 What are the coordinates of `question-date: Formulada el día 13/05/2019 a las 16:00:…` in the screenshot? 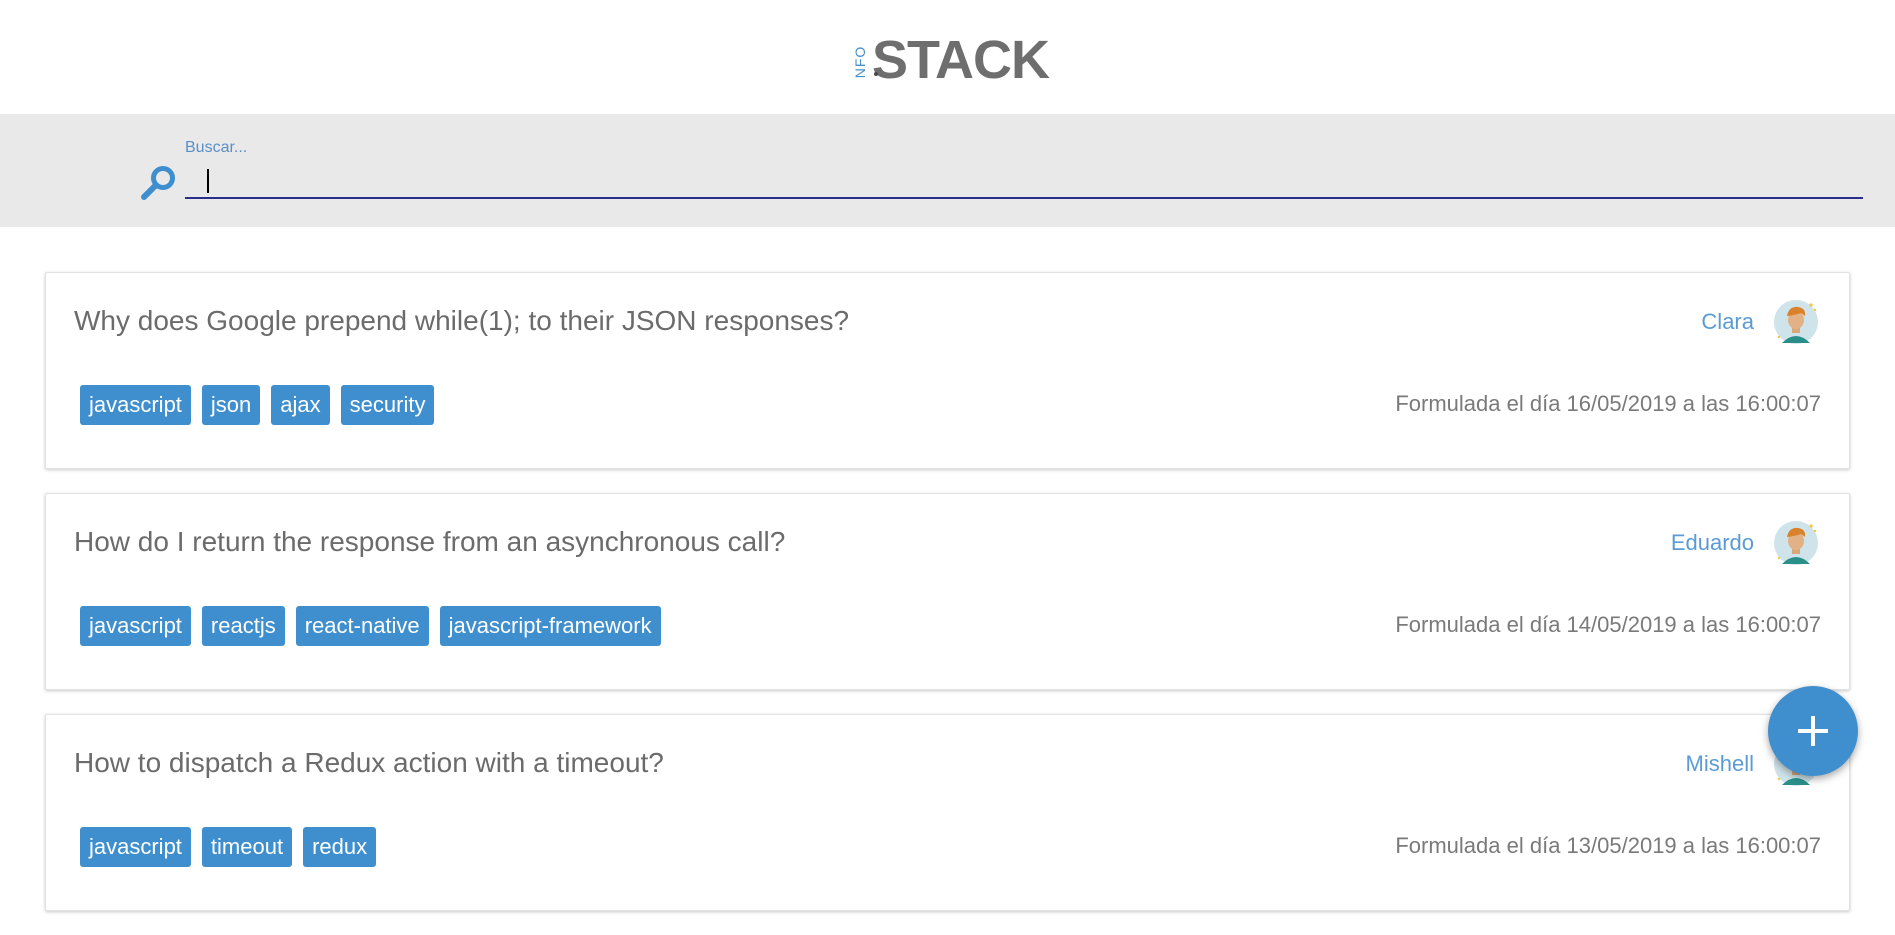 It's located at (1608, 845).